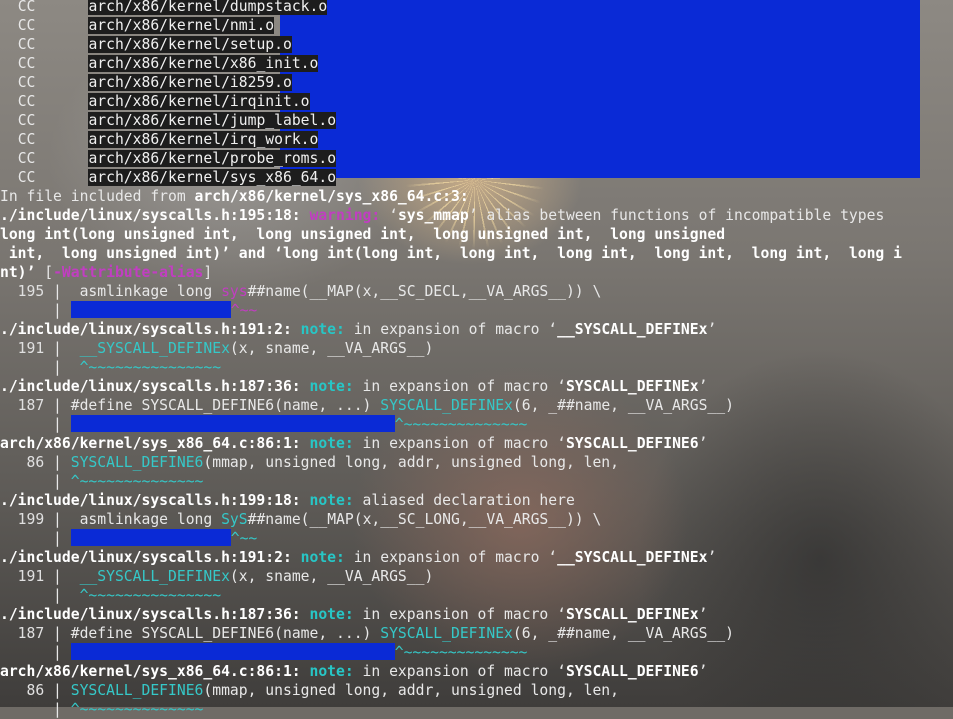  What do you see at coordinates (150, 595) in the screenshot?
I see `caret-marker: ^~~~~~~~~~~~~~~~` at bounding box center [150, 595].